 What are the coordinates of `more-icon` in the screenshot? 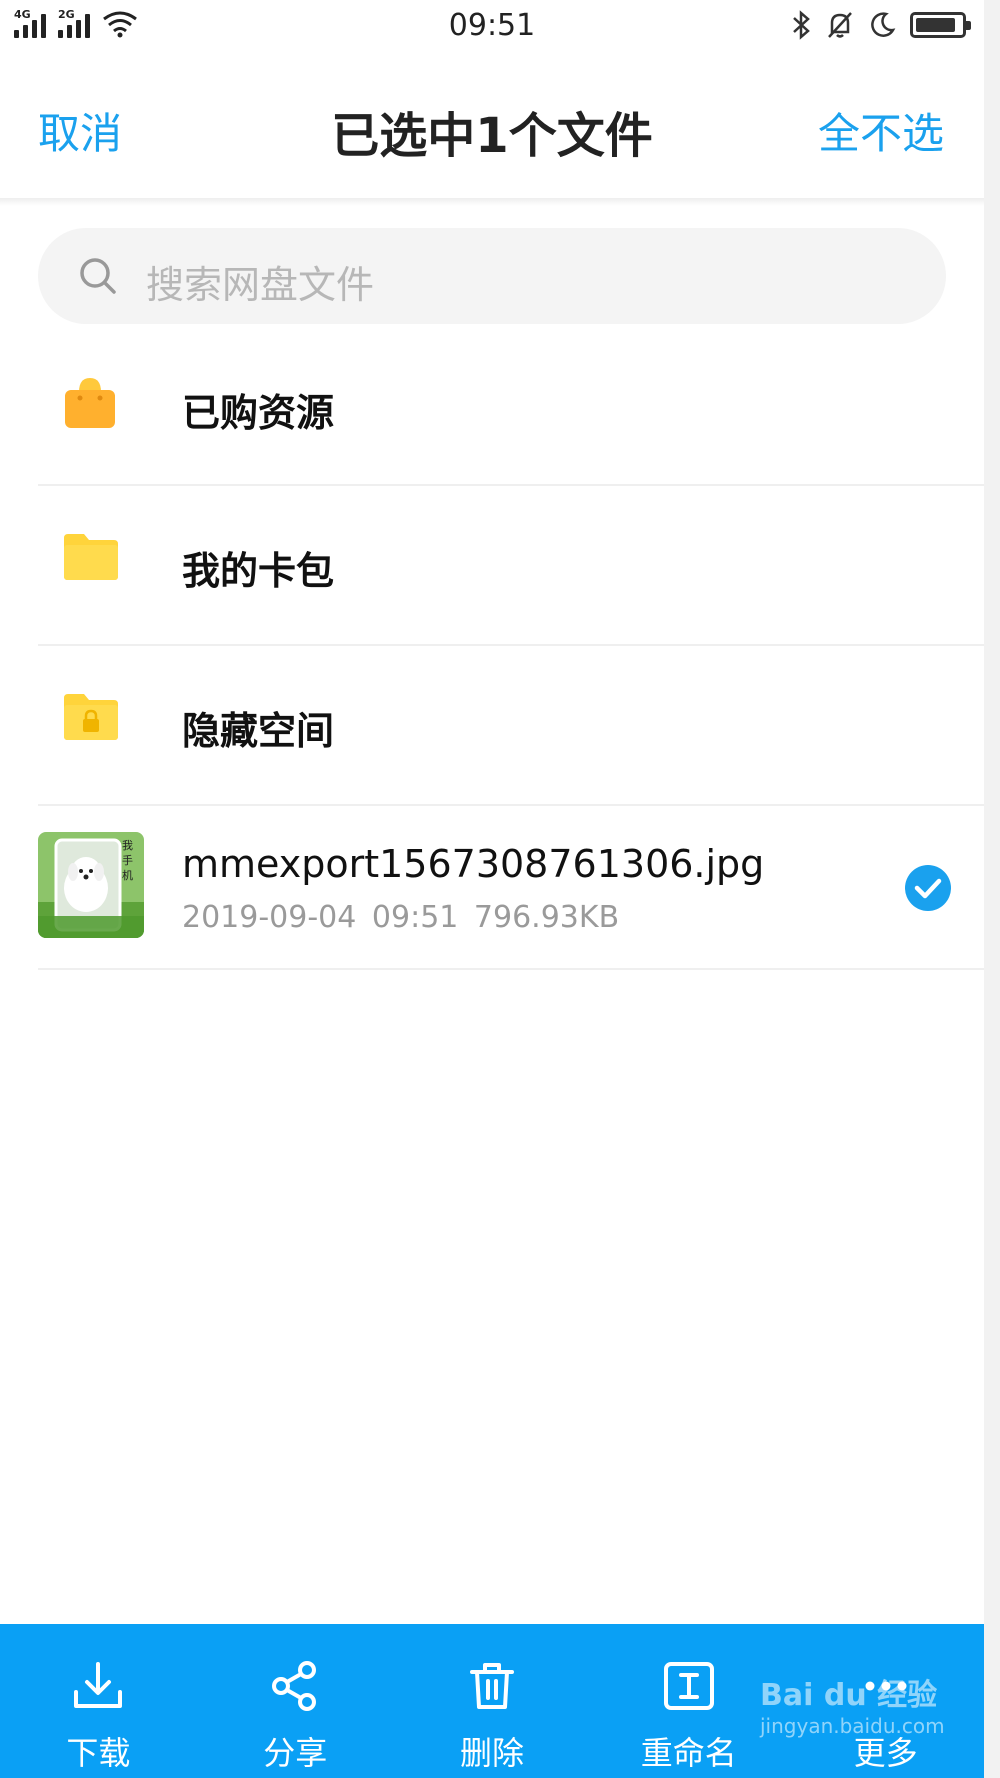 It's located at (886, 1686).